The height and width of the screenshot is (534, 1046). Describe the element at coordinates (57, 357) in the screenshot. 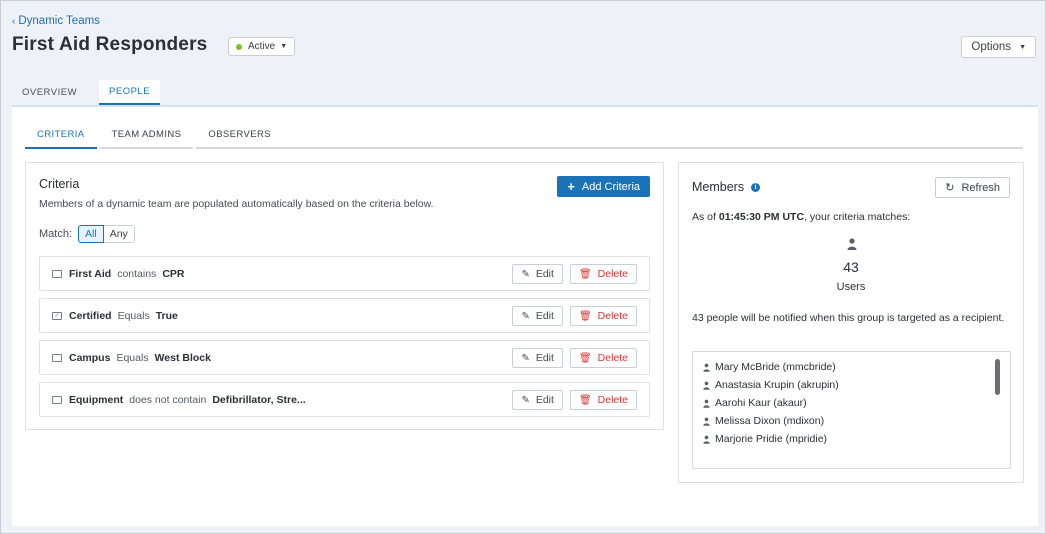

I see `select-field-icon` at that location.